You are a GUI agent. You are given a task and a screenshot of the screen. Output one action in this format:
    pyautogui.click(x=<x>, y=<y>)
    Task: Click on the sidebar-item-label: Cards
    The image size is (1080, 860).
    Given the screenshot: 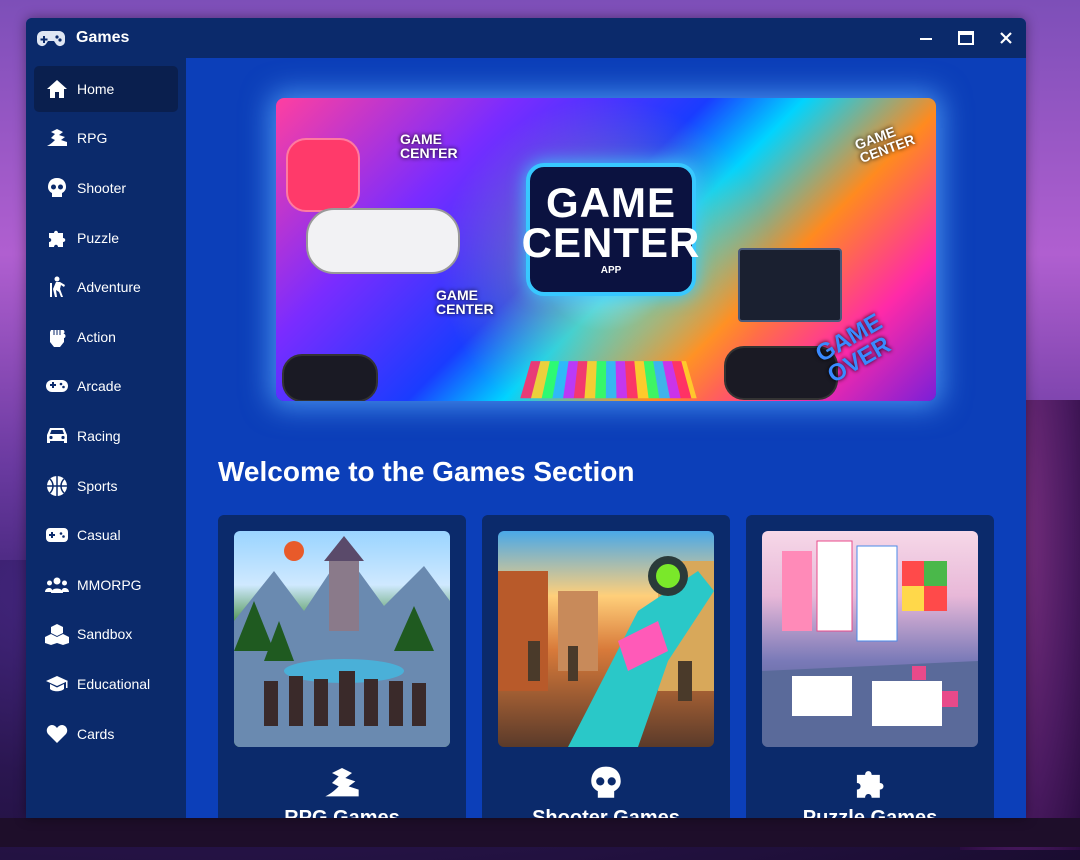 What is the action you would take?
    pyautogui.click(x=96, y=734)
    